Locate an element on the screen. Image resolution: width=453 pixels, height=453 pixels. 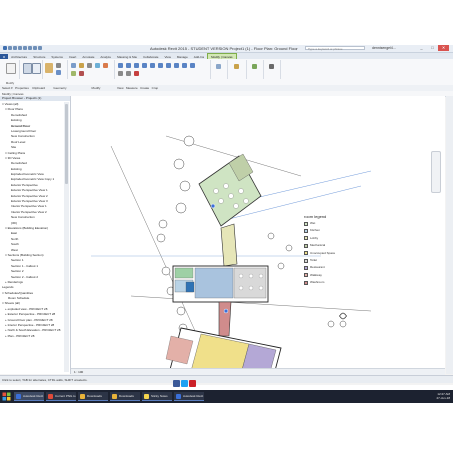
move-icon is located at coordinates (144, 65).